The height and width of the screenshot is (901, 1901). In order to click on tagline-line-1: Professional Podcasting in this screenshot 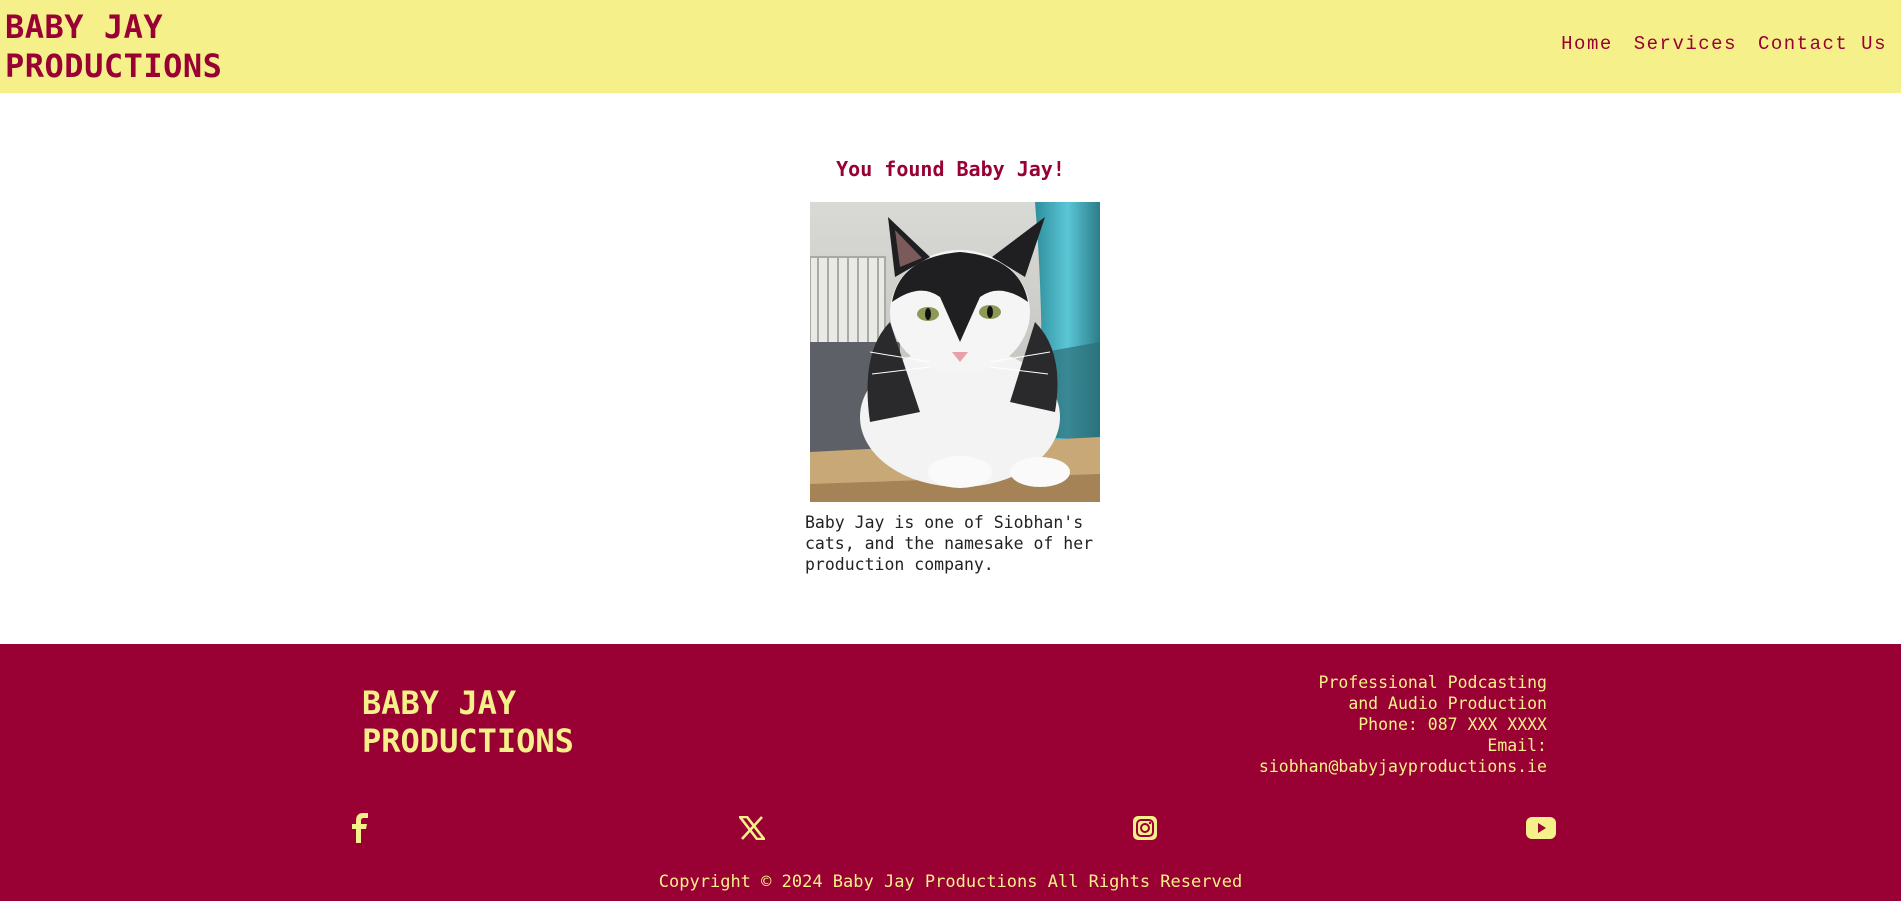, I will do `click(1432, 682)`.